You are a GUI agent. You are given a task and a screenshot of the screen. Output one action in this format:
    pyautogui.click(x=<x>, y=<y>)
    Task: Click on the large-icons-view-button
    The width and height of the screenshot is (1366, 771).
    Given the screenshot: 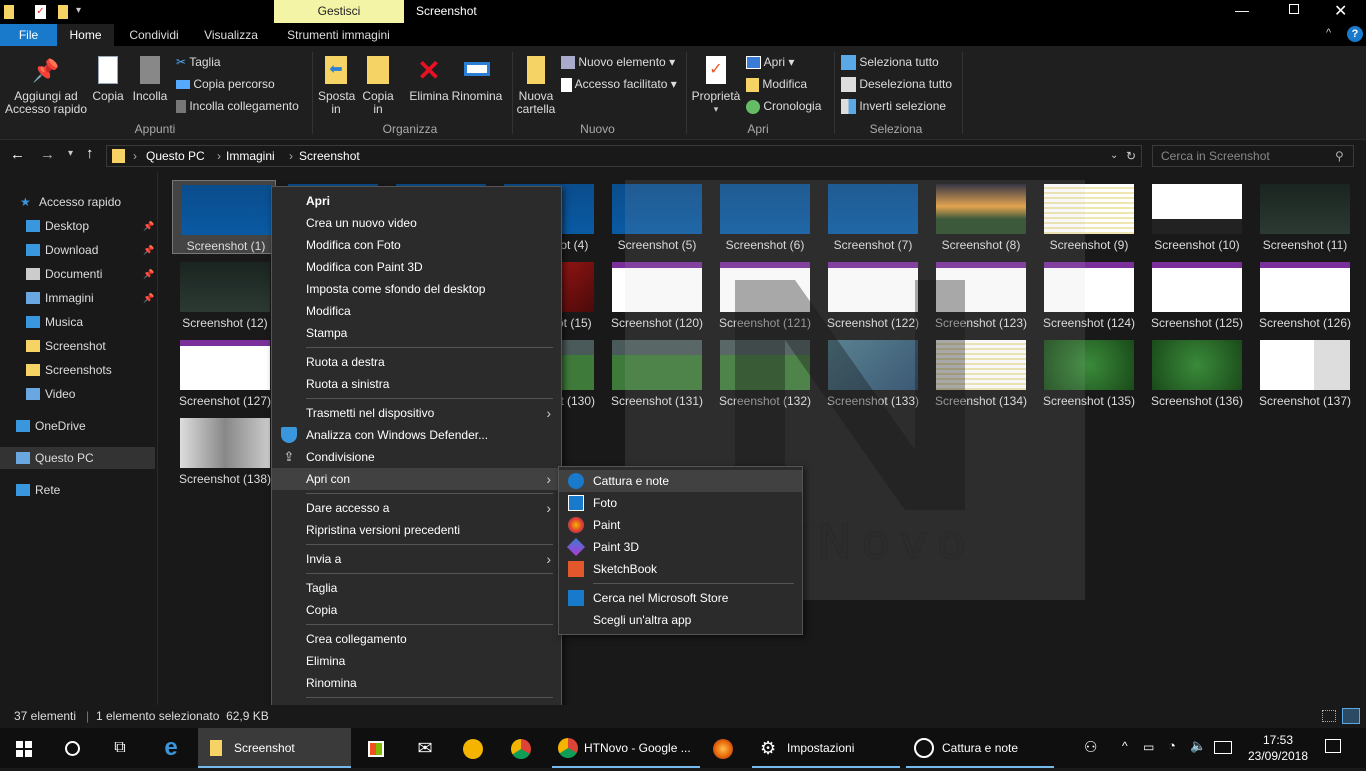 What is the action you would take?
    pyautogui.click(x=1351, y=716)
    